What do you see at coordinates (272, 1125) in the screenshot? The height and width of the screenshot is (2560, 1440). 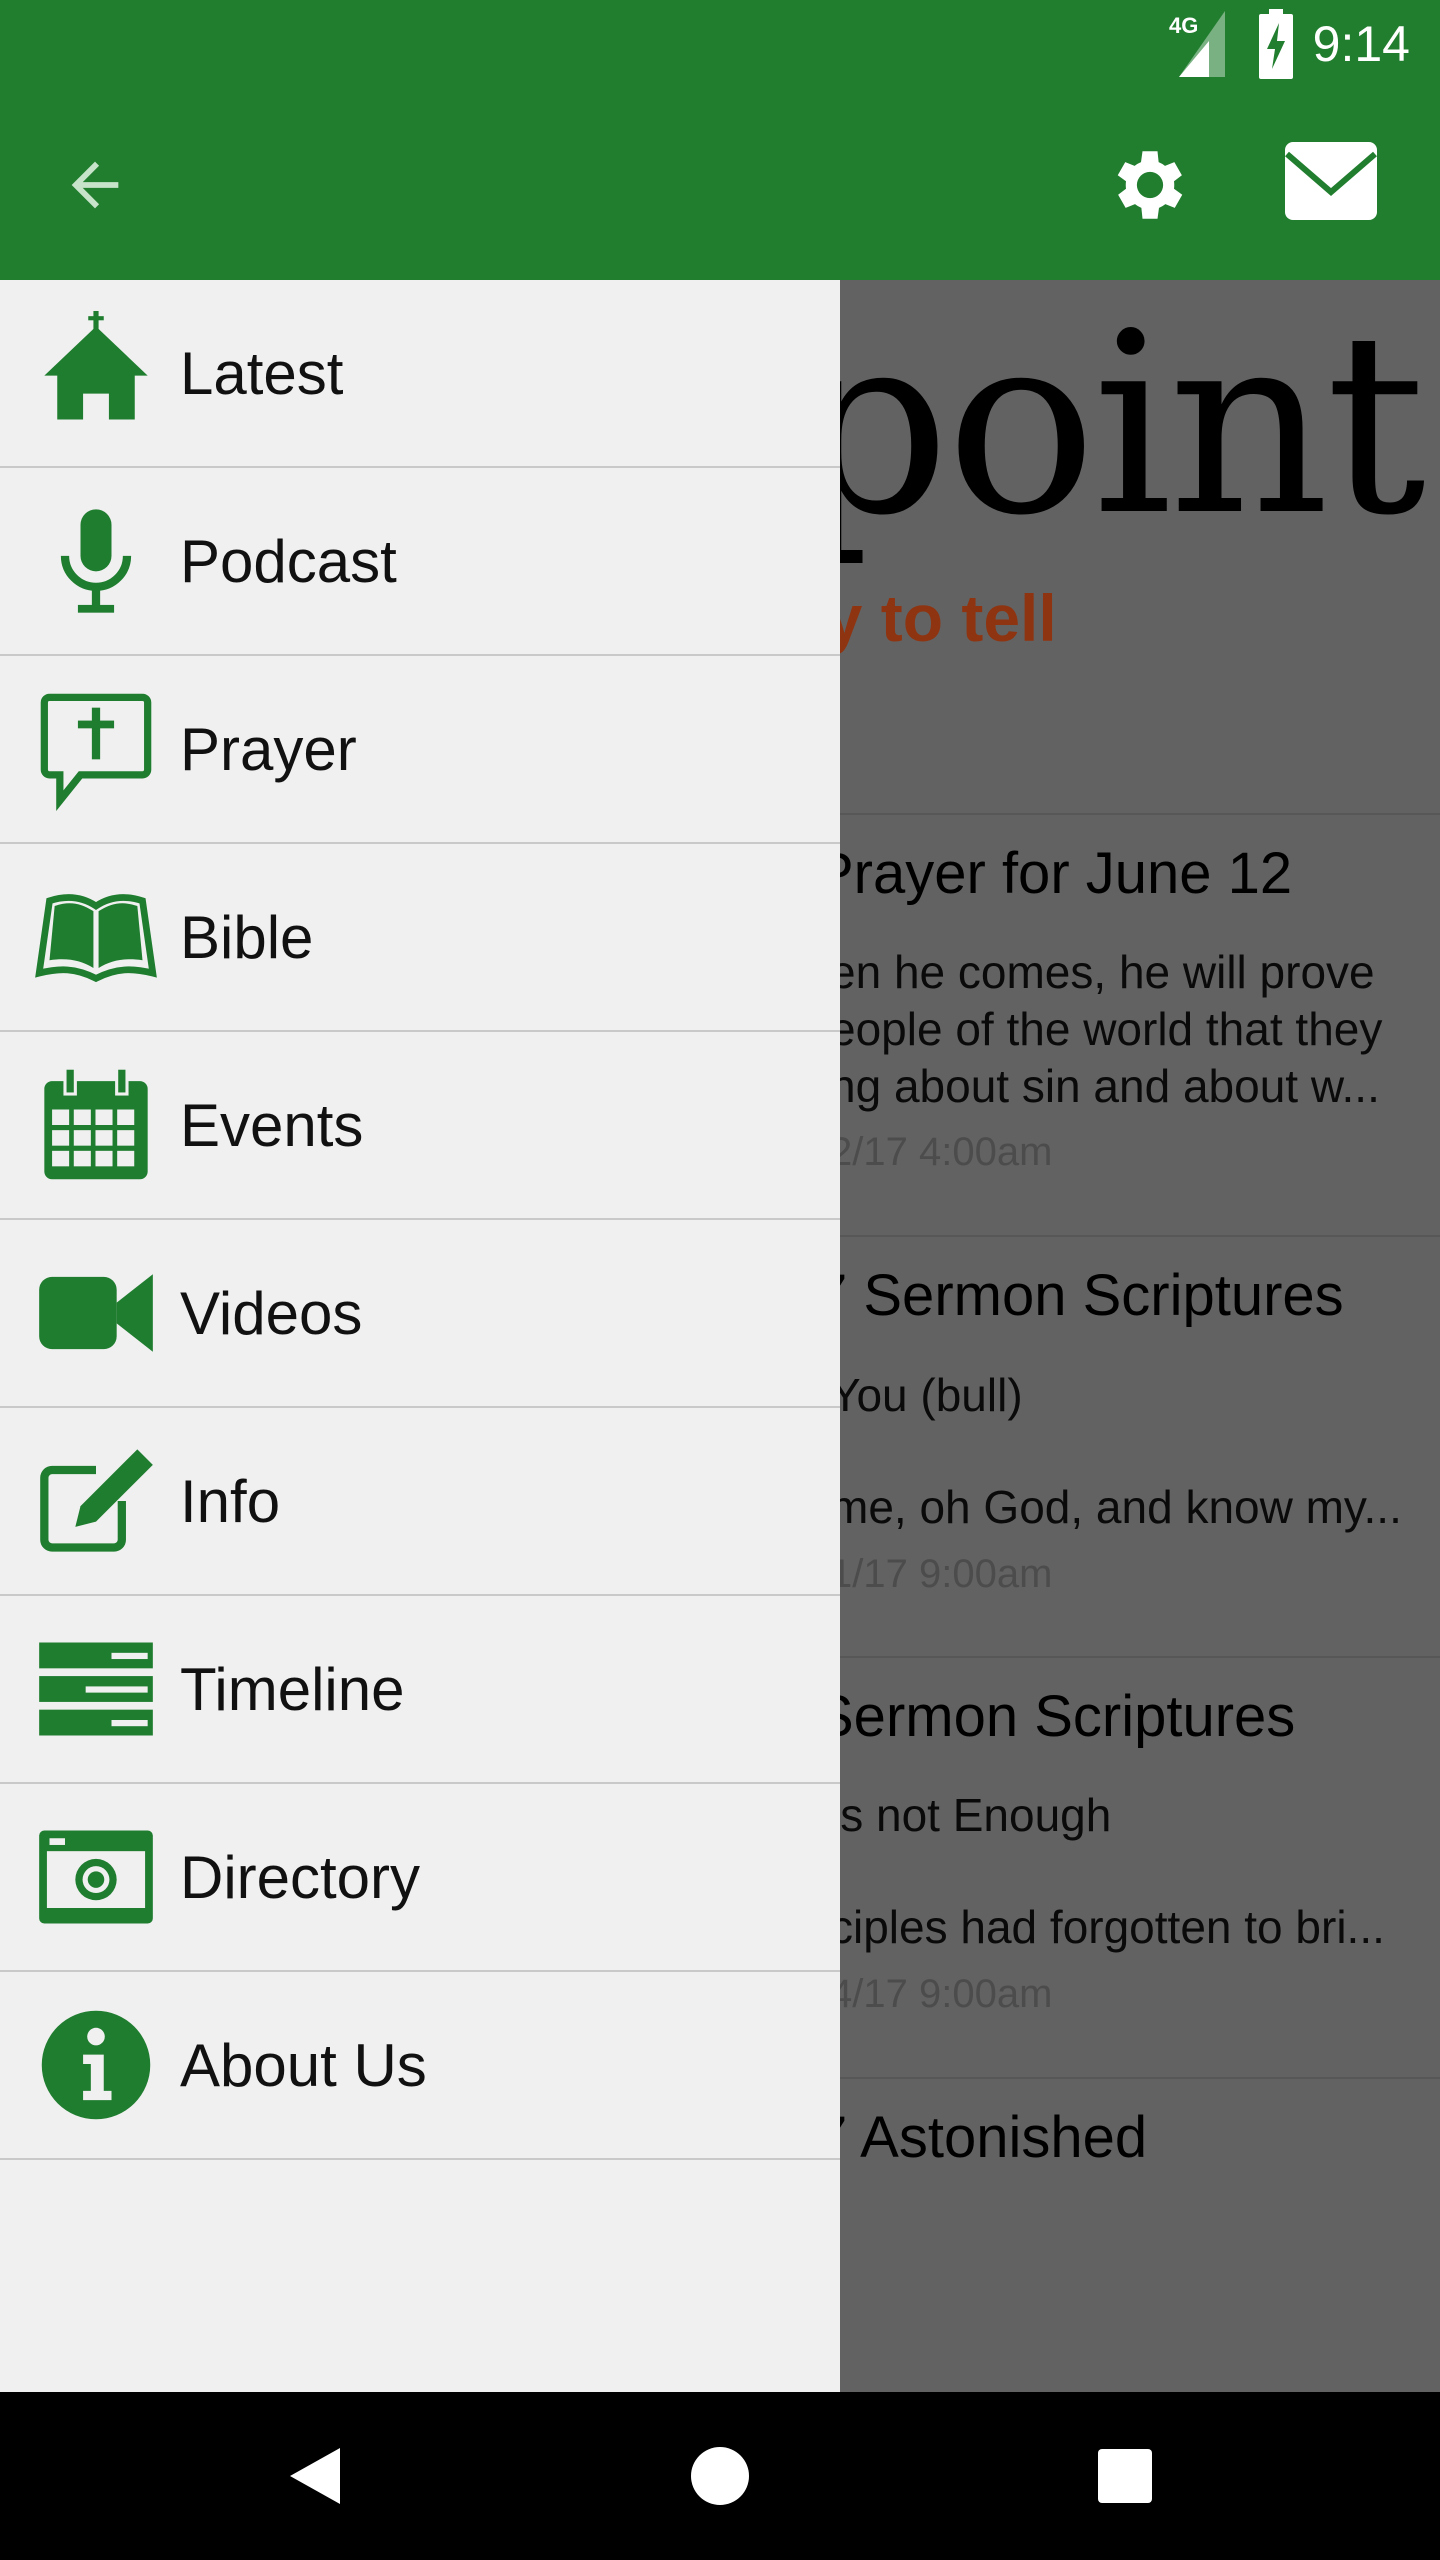 I see `drawer-item-label: Events` at bounding box center [272, 1125].